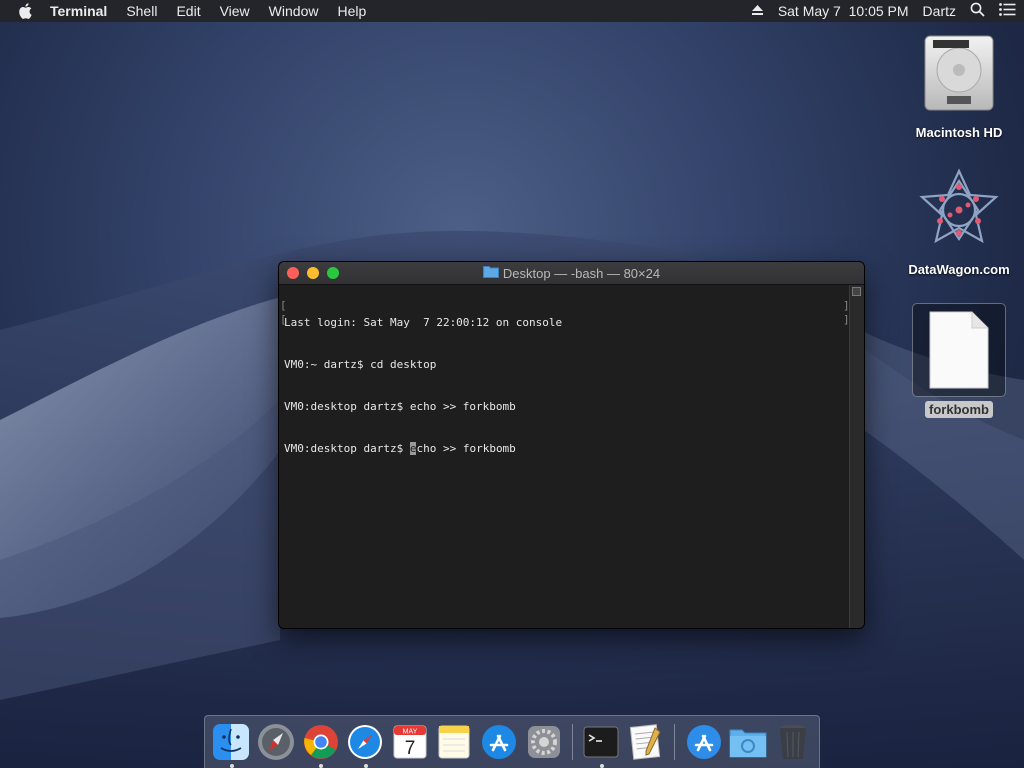 This screenshot has width=1024, height=768. I want to click on terminal-line: VM0:desktop dartz$ echo >> forkbomb, so click(400, 406).